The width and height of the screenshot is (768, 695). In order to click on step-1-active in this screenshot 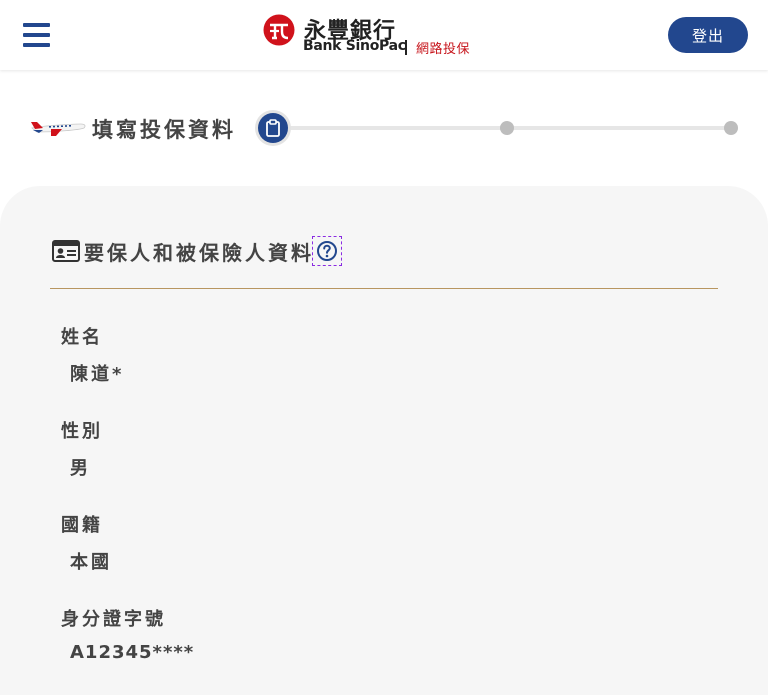, I will do `click(273, 128)`.